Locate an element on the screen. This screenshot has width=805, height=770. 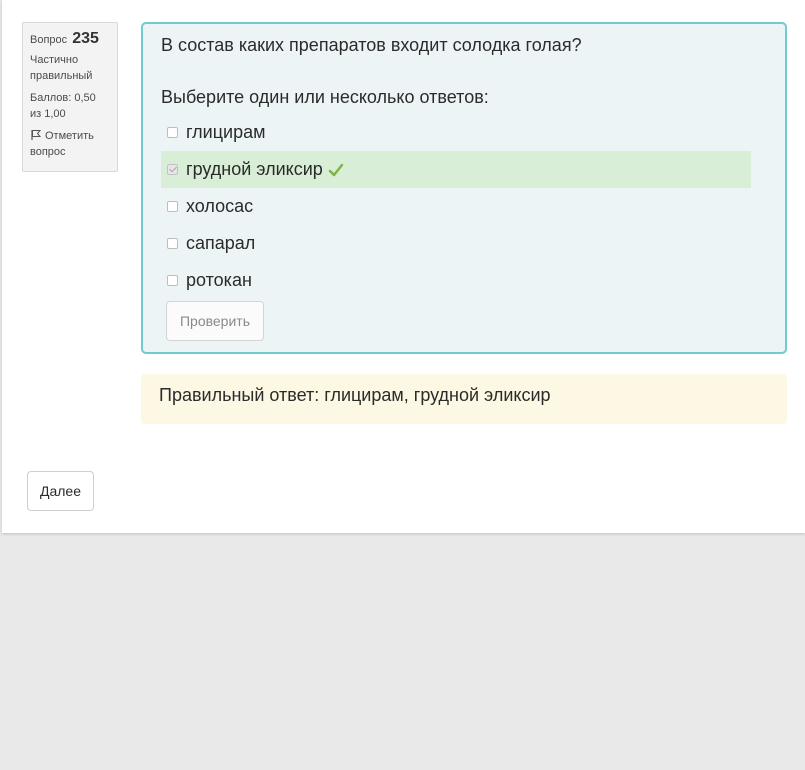
answer-option: грудной эликсир is located at coordinates (456, 169).